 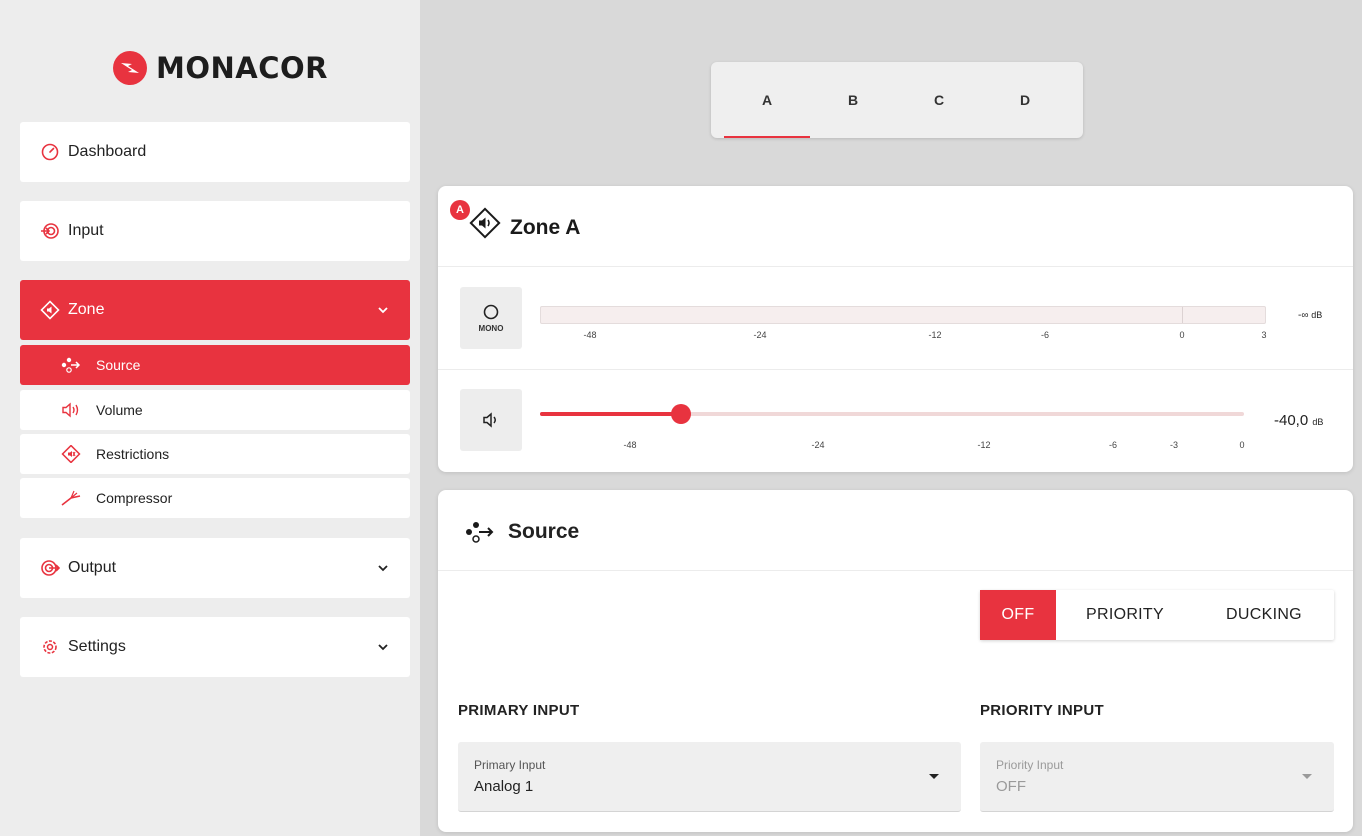 What do you see at coordinates (215, 365) in the screenshot?
I see `sidebar-subitem-source: Source` at bounding box center [215, 365].